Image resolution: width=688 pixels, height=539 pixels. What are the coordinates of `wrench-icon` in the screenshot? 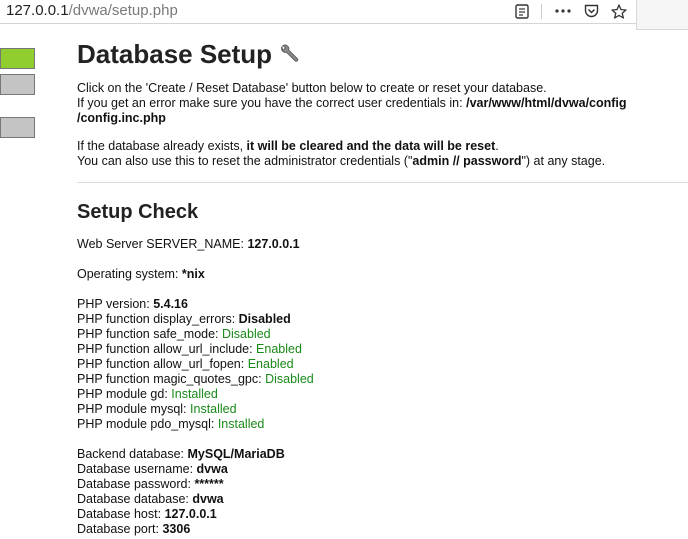 It's located at (289, 56).